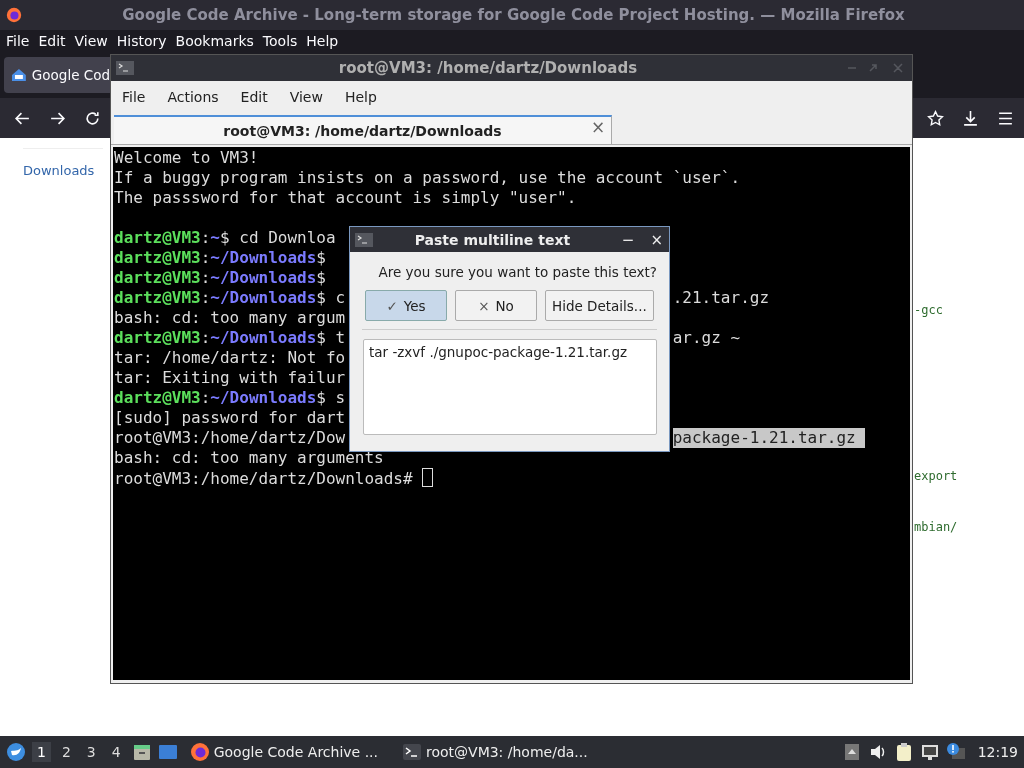 The height and width of the screenshot is (768, 1024). What do you see at coordinates (230, 357) in the screenshot?
I see `terminal-line: tar: /home/dartz: Not fo` at bounding box center [230, 357].